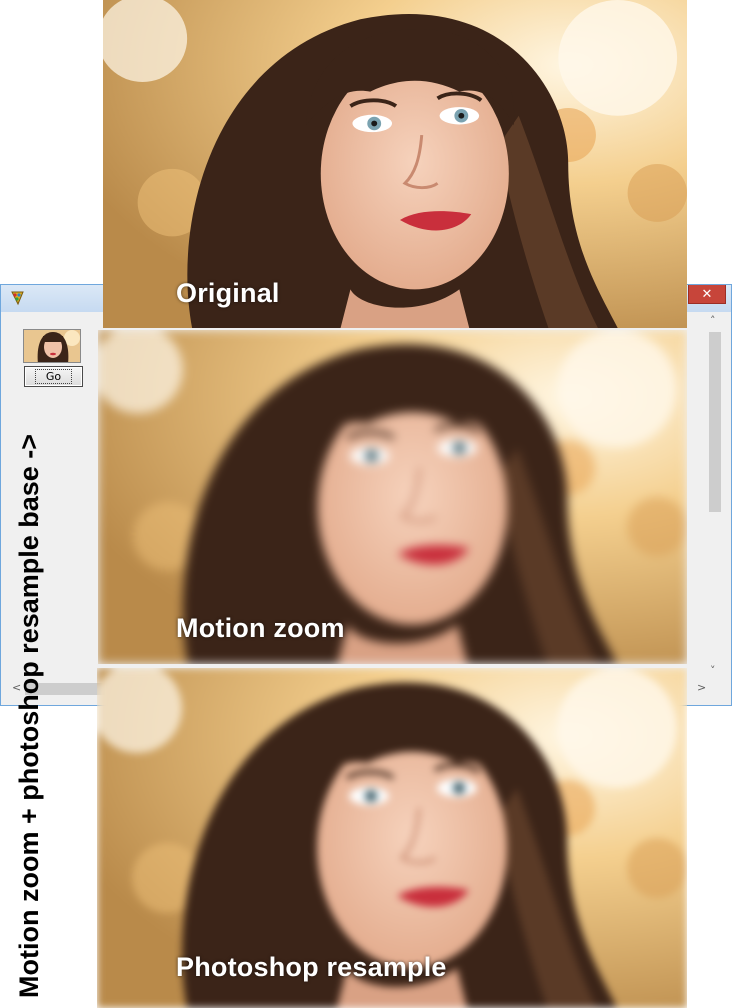 This screenshot has height=1008, width=732. I want to click on close-button: ✕, so click(707, 294).